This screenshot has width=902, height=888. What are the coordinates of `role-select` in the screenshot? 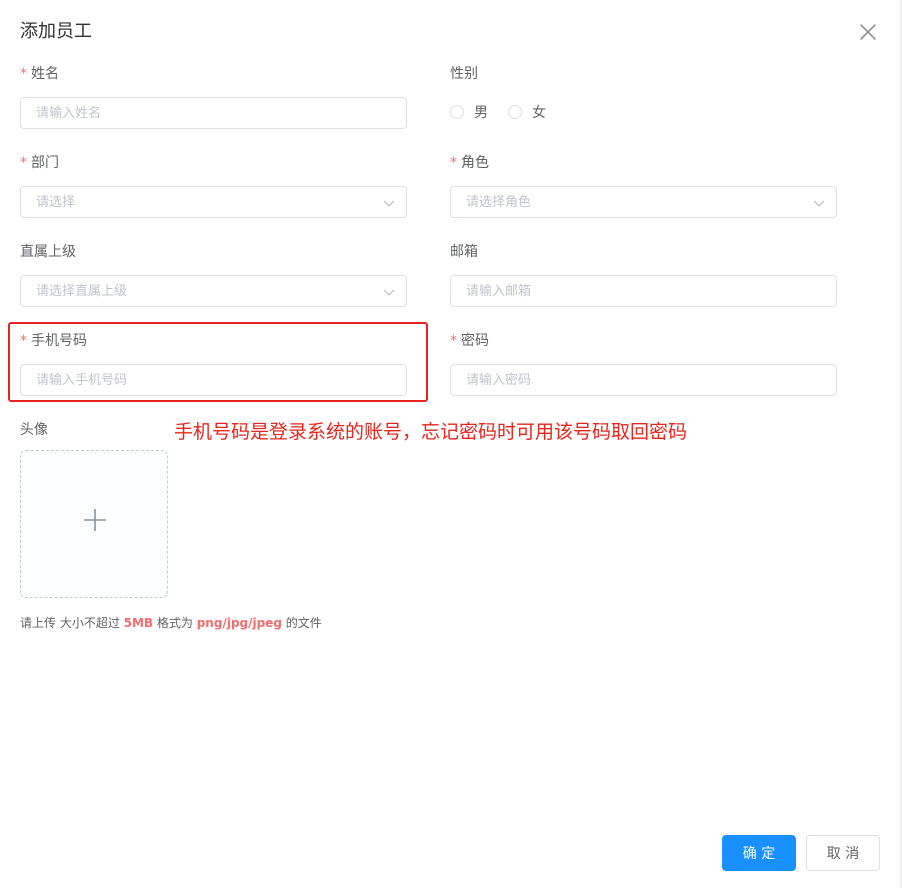 It's located at (643, 202).